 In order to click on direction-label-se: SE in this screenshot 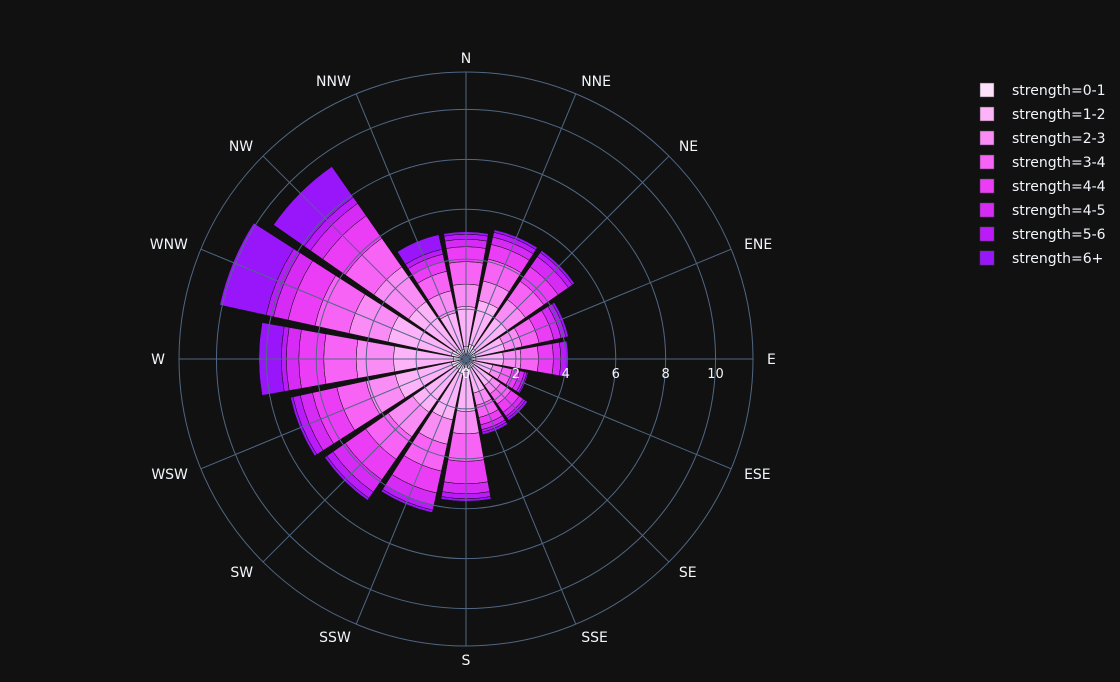, I will do `click(688, 573)`.